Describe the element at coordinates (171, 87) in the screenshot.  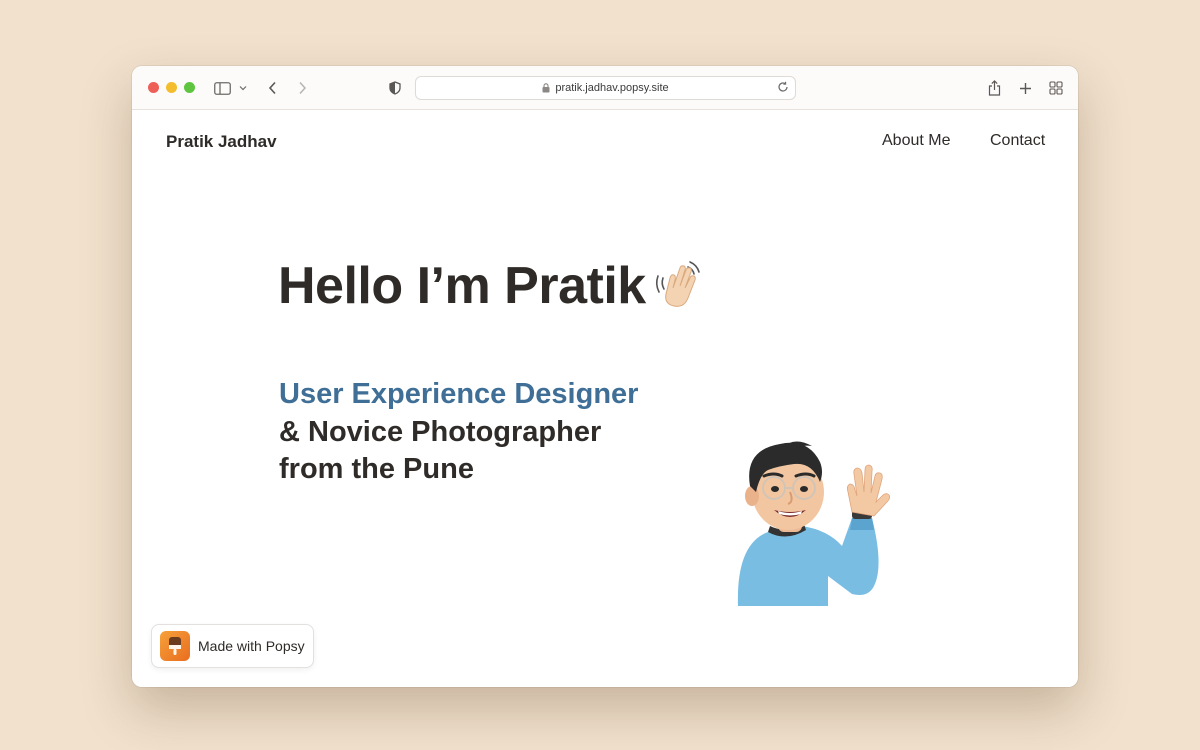
I see `minimize-window-button` at that location.